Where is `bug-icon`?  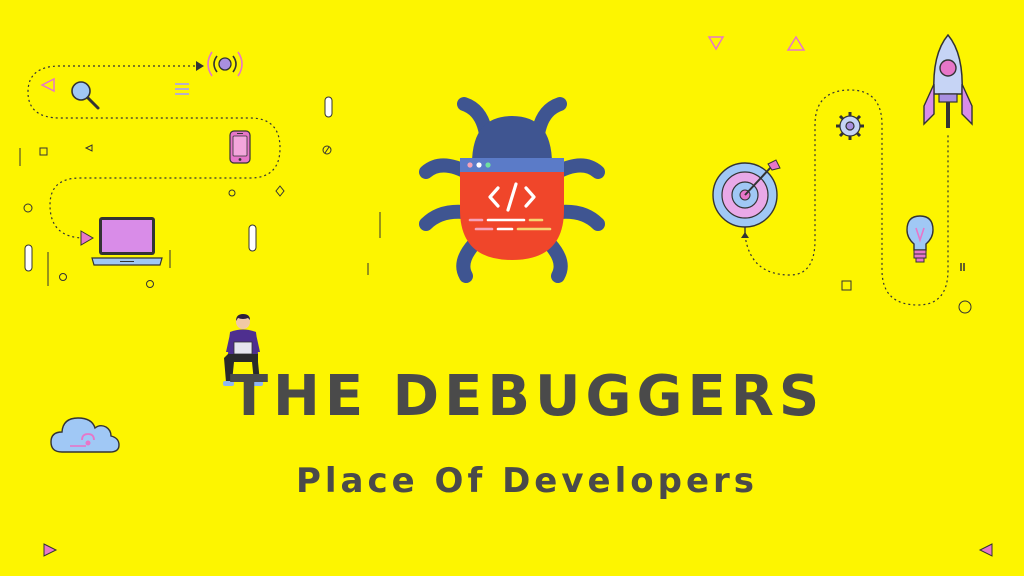
bug-icon is located at coordinates (512, 190).